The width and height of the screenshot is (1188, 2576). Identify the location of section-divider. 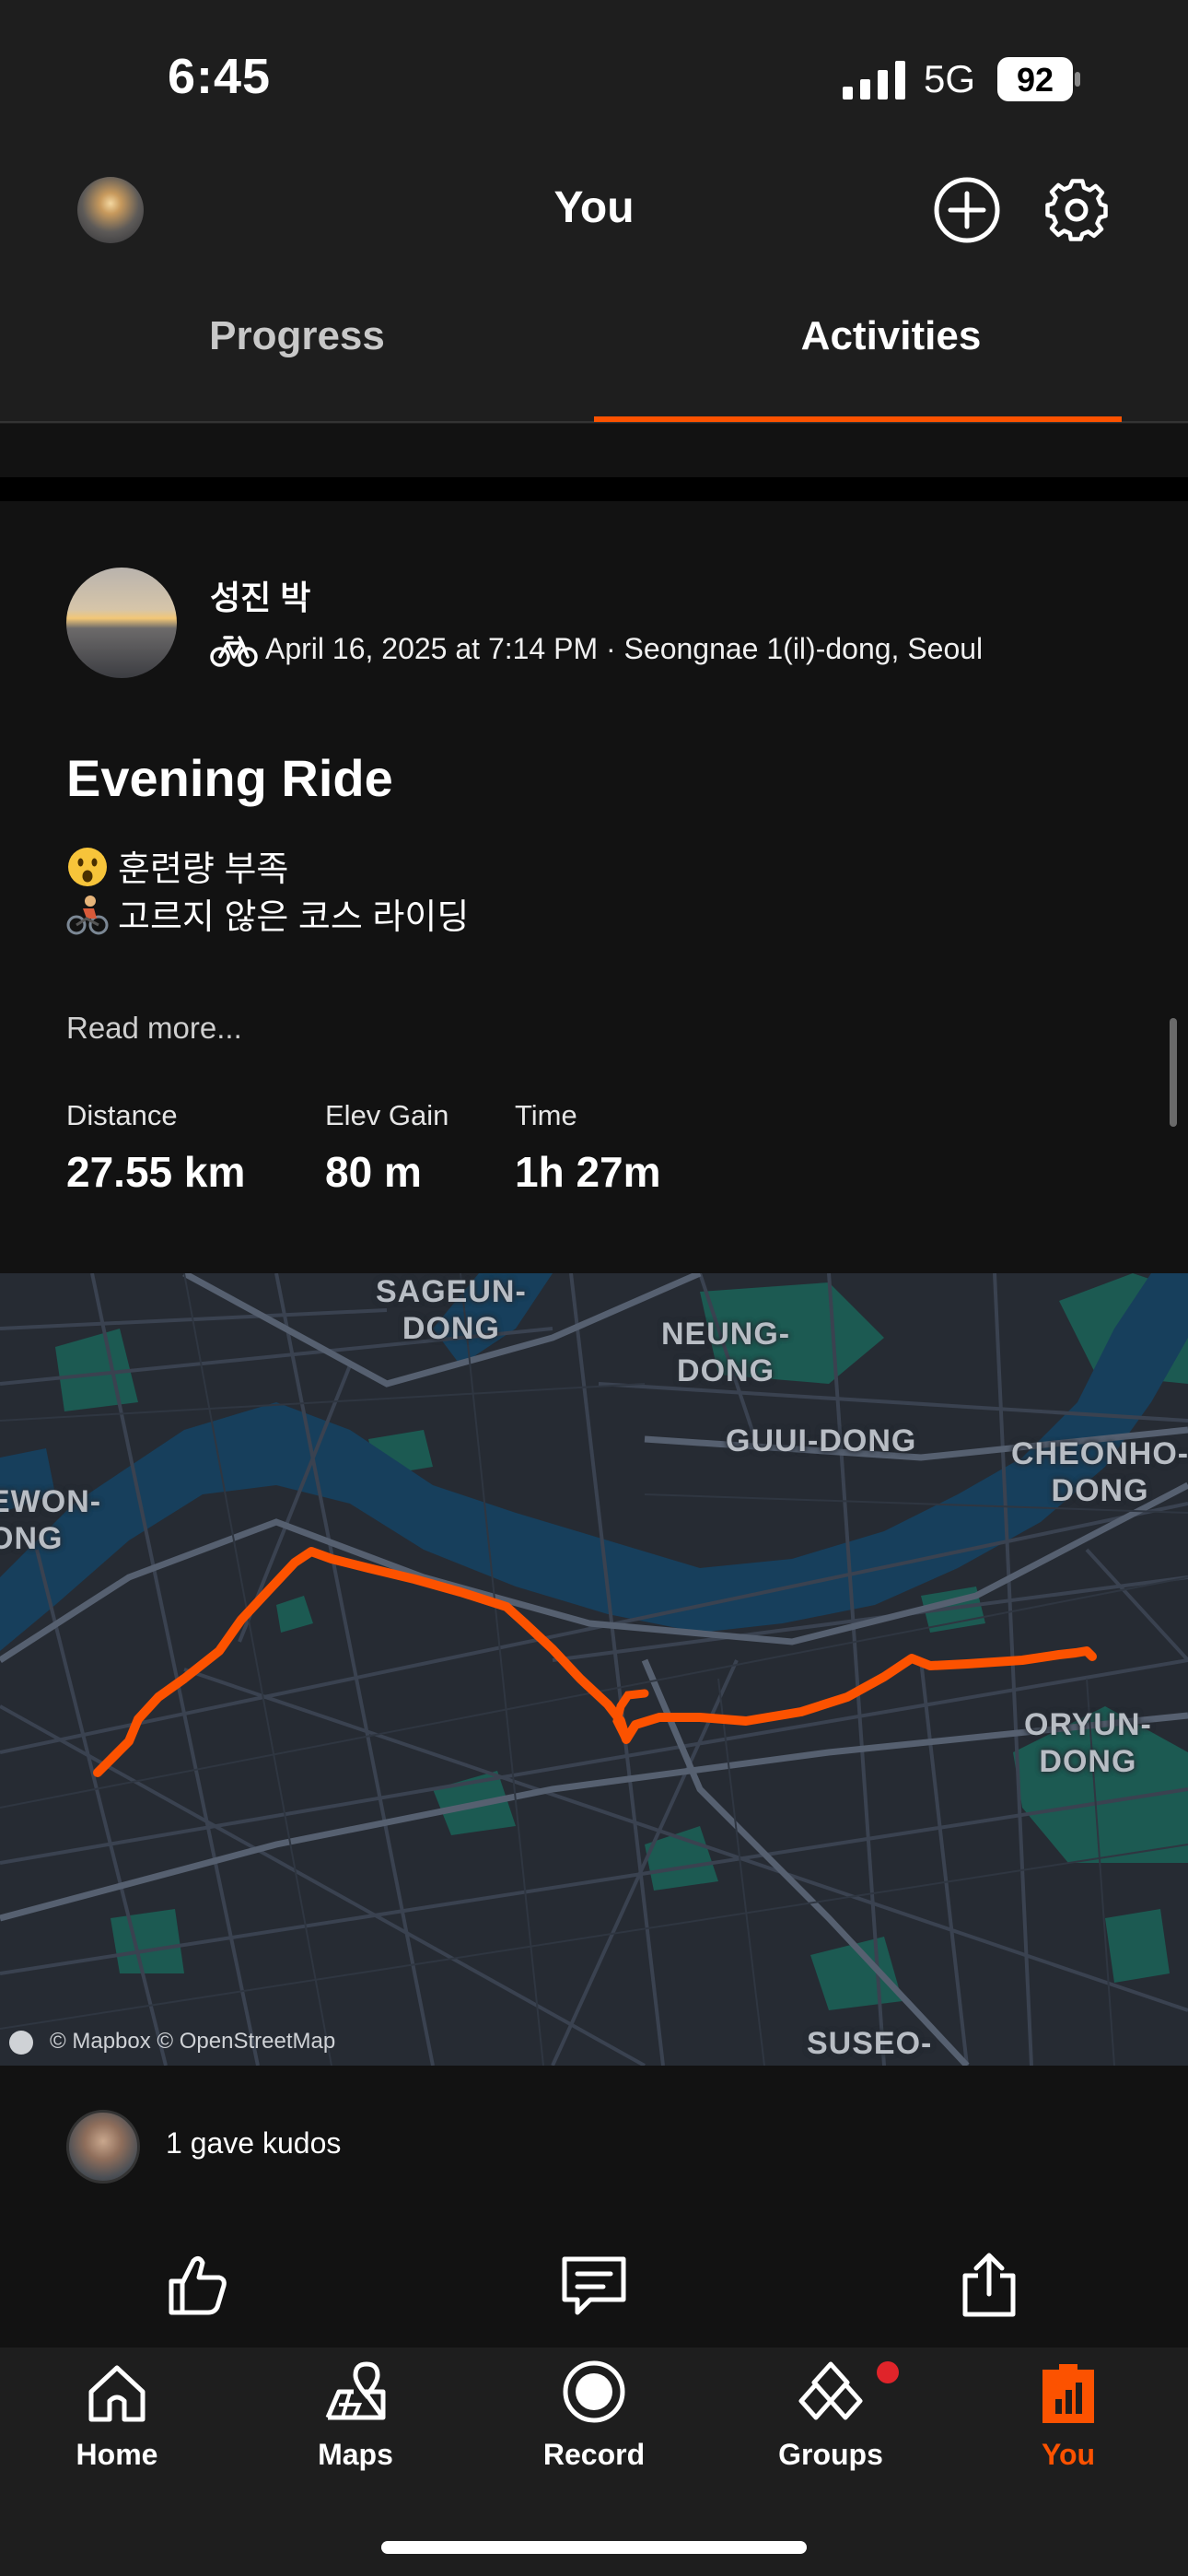
(594, 489).